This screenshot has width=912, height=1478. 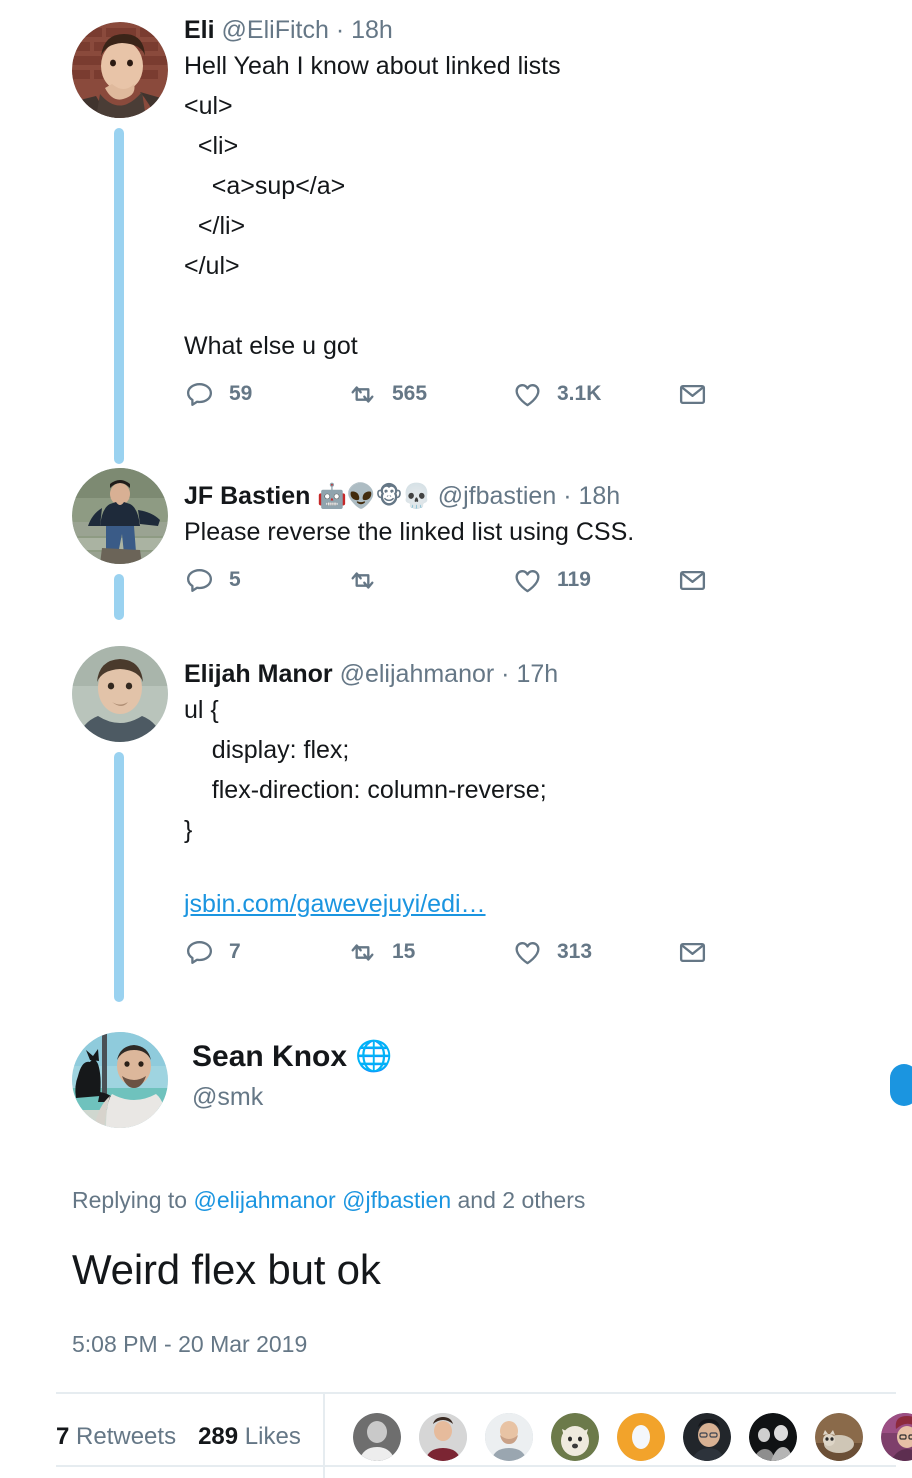 I want to click on tweet-header: Eli @EliFitch · 18h, so click(x=540, y=30).